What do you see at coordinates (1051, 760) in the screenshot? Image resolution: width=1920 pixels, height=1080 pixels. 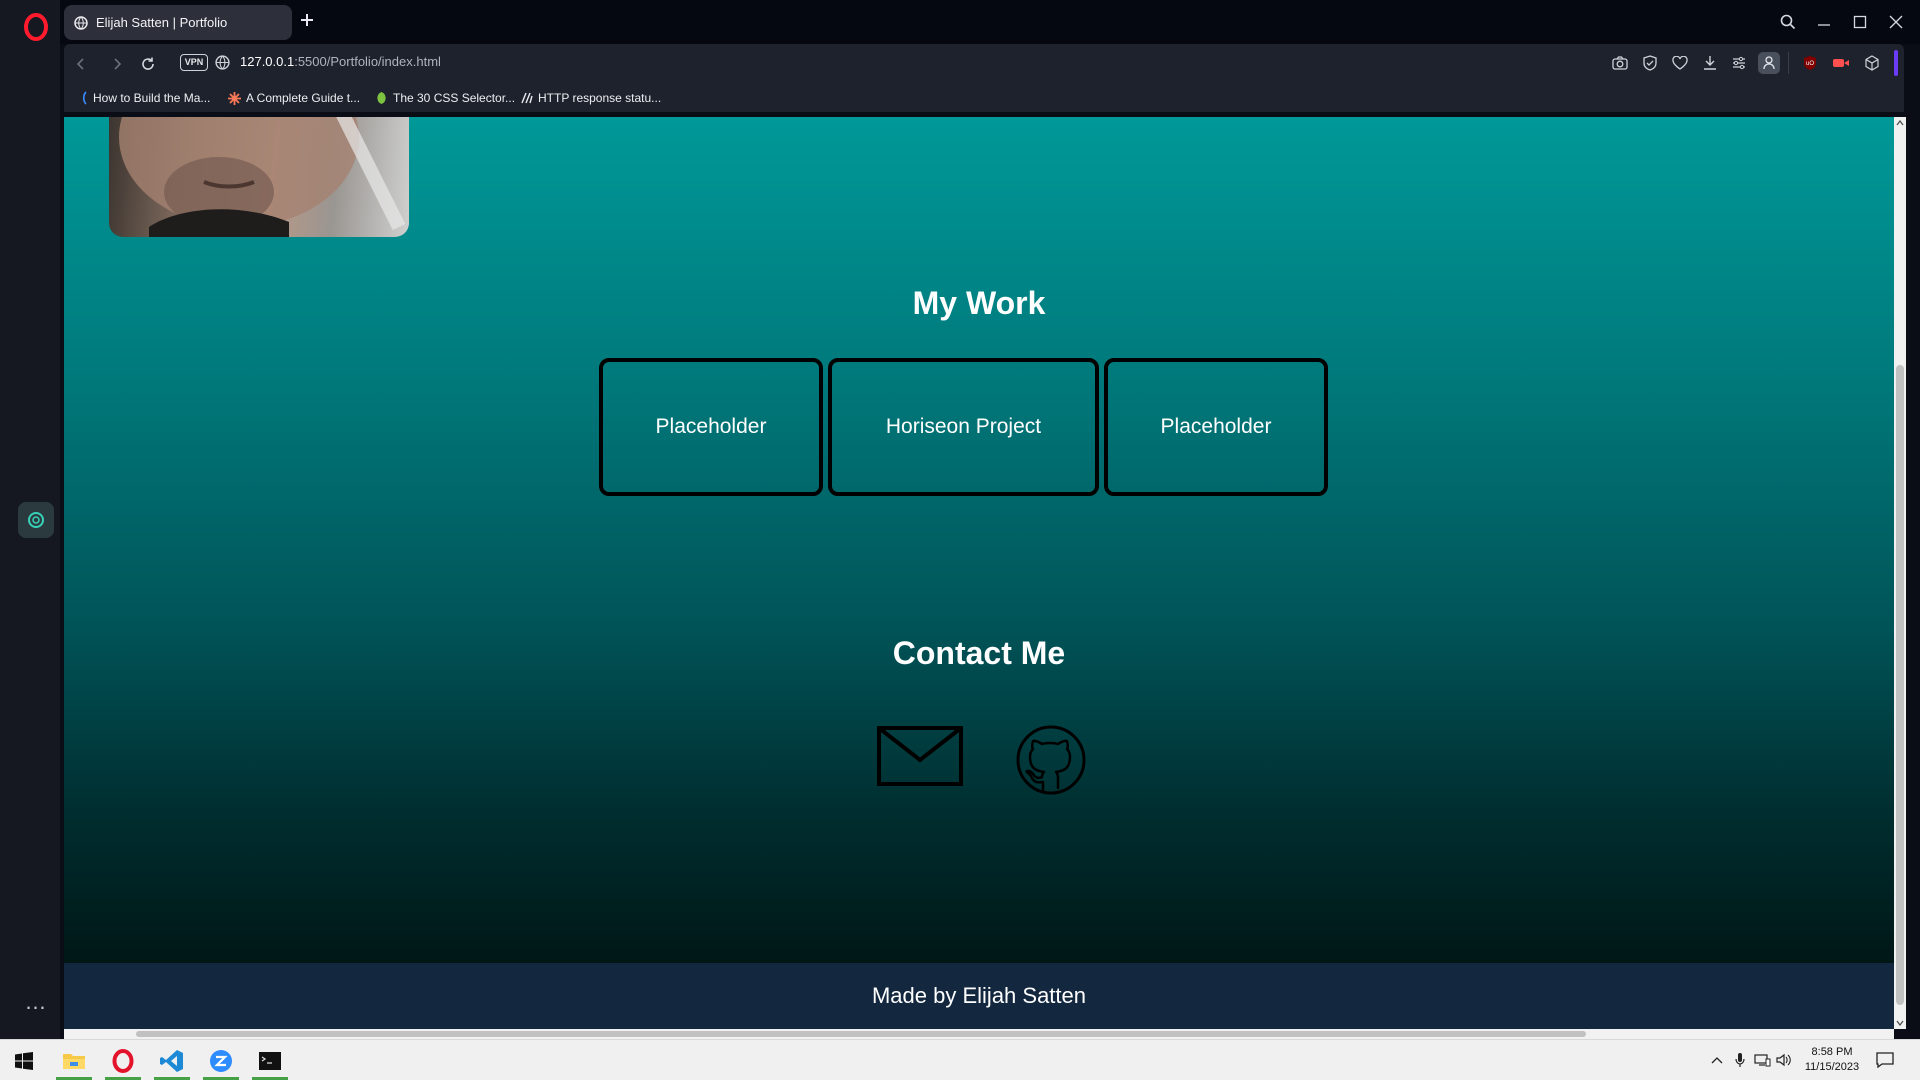 I see `github-icon` at bounding box center [1051, 760].